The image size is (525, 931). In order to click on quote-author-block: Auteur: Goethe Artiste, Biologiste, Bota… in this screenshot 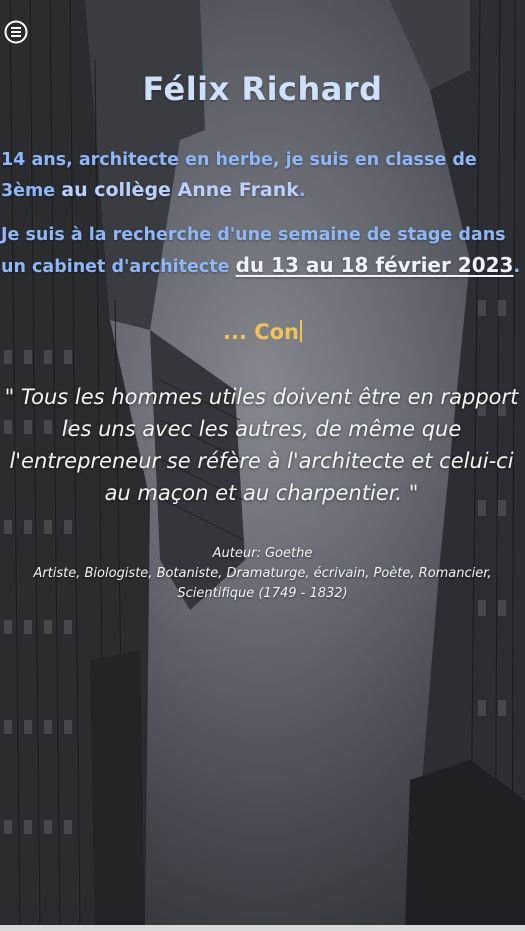, I will do `click(262, 574)`.